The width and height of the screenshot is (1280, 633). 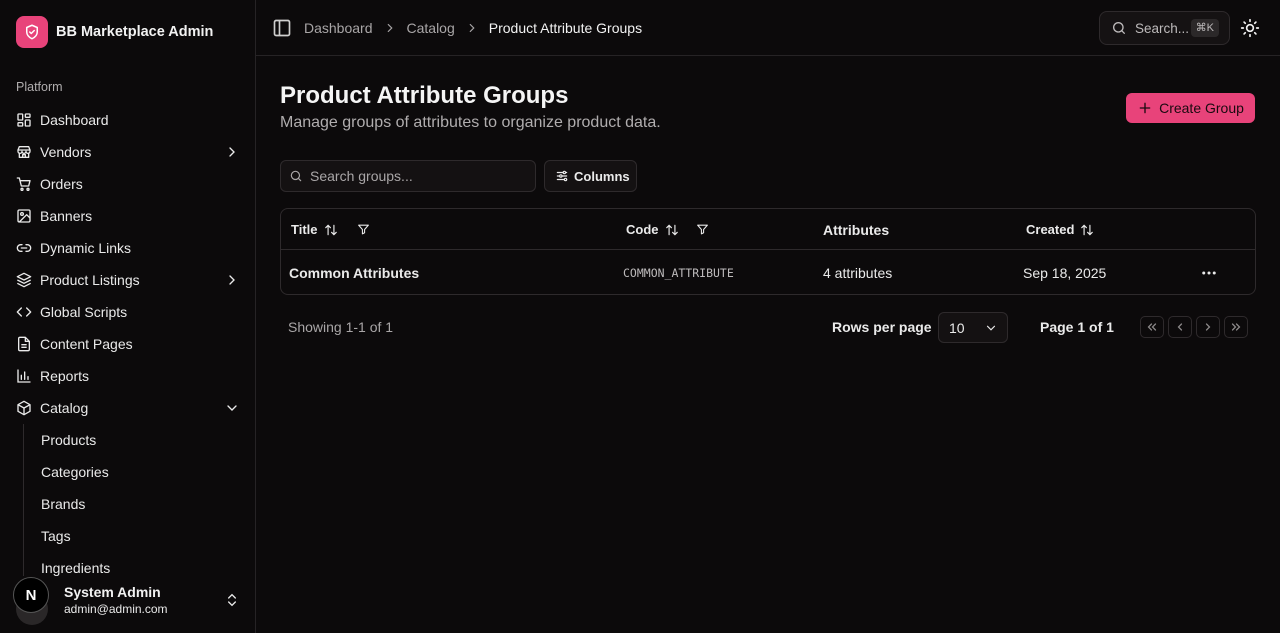 I want to click on group-search-input, so click(x=420, y=176).